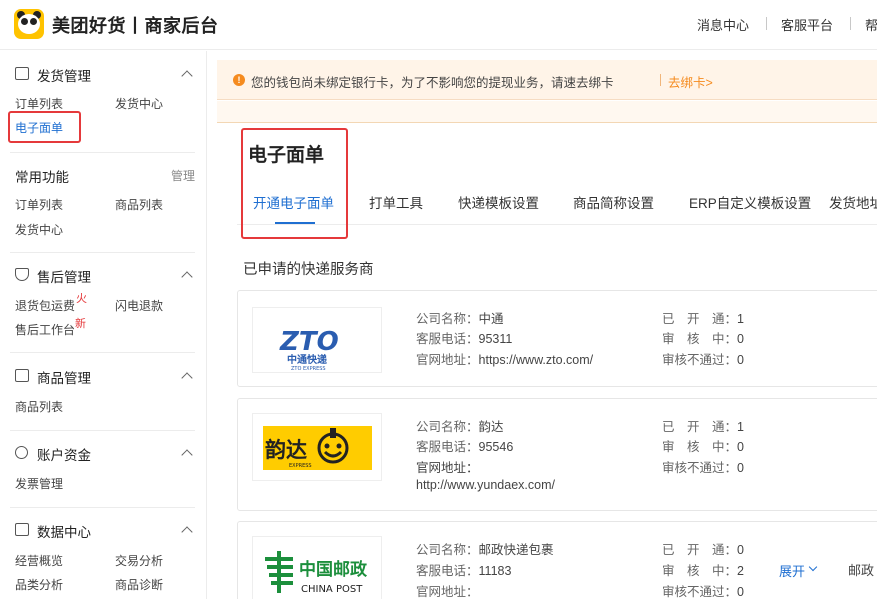 The width and height of the screenshot is (877, 599). Describe the element at coordinates (64, 276) in the screenshot. I see `sidebar-section-aftersale: 售后管理` at that location.